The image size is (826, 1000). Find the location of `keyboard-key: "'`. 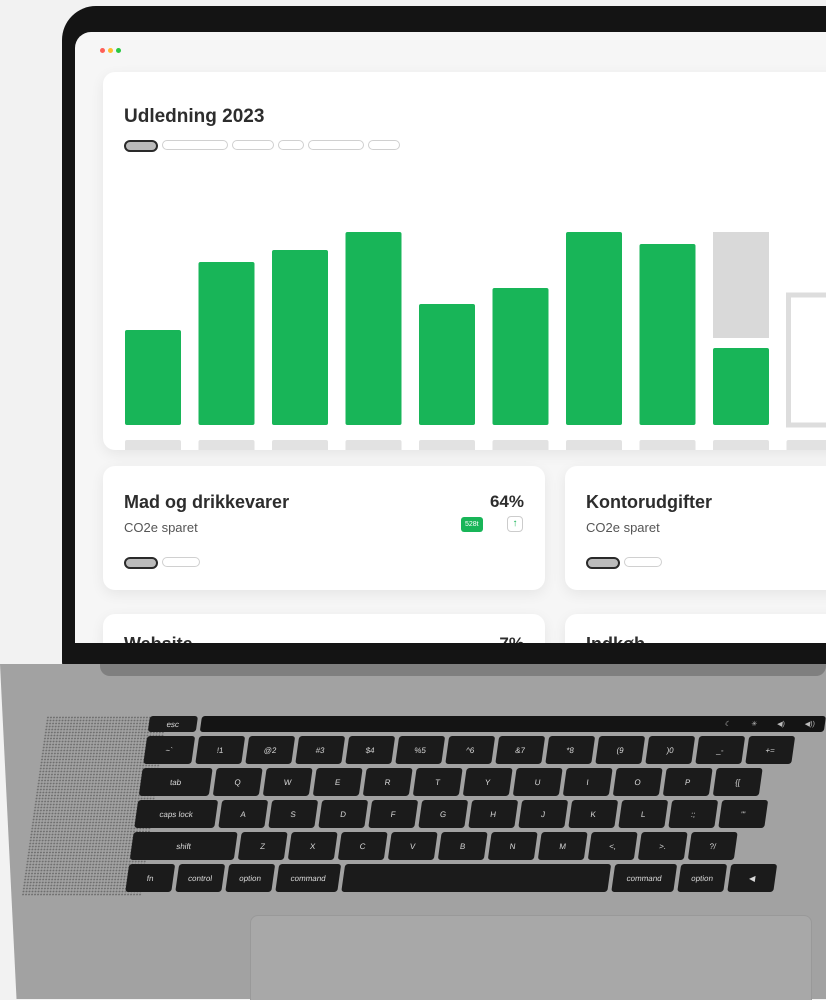

keyboard-key: "' is located at coordinates (743, 814).